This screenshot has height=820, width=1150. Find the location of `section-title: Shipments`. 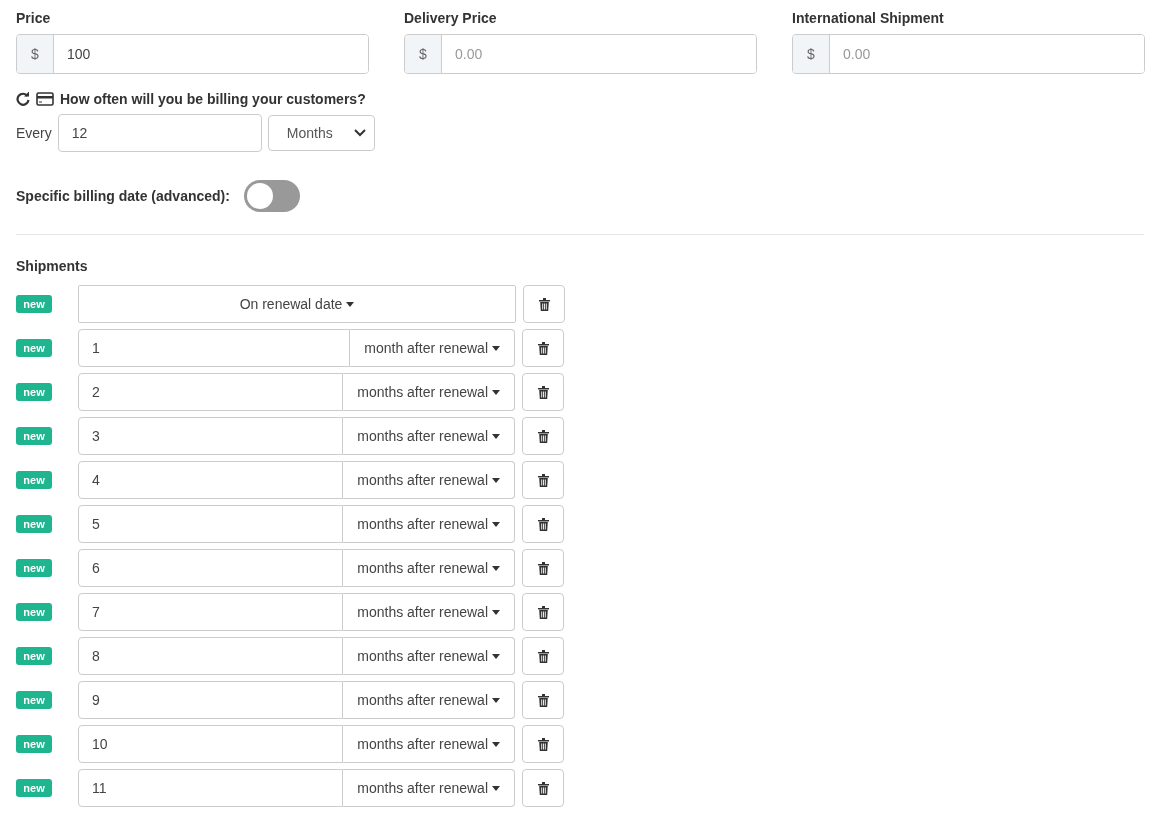

section-title: Shipments is located at coordinates (52, 266).